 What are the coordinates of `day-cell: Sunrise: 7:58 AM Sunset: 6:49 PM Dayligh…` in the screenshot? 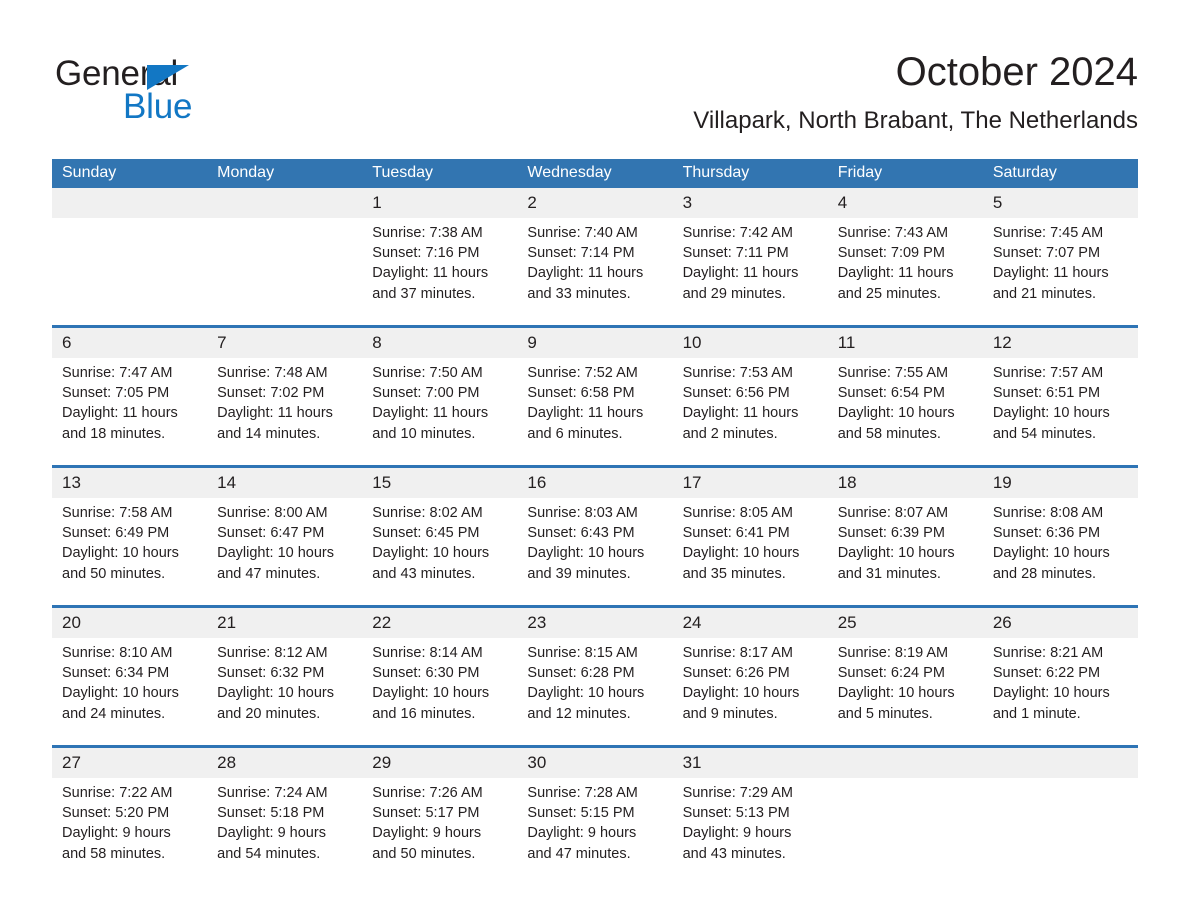 It's located at (130, 551).